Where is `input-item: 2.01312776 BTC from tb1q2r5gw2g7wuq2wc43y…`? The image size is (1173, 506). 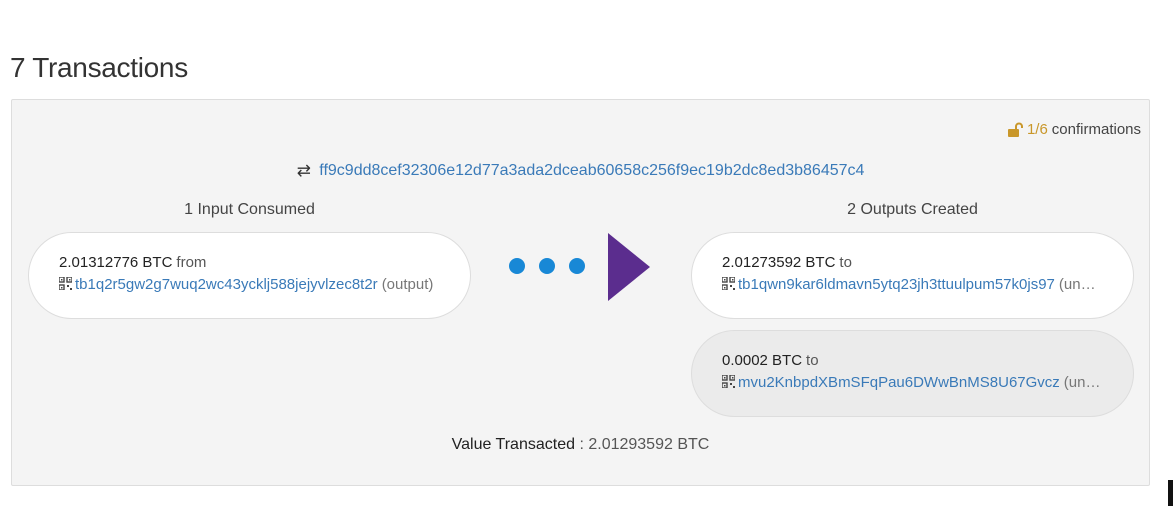 input-item: 2.01312776 BTC from tb1q2r5gw2g7wuq2wc43y… is located at coordinates (249, 275).